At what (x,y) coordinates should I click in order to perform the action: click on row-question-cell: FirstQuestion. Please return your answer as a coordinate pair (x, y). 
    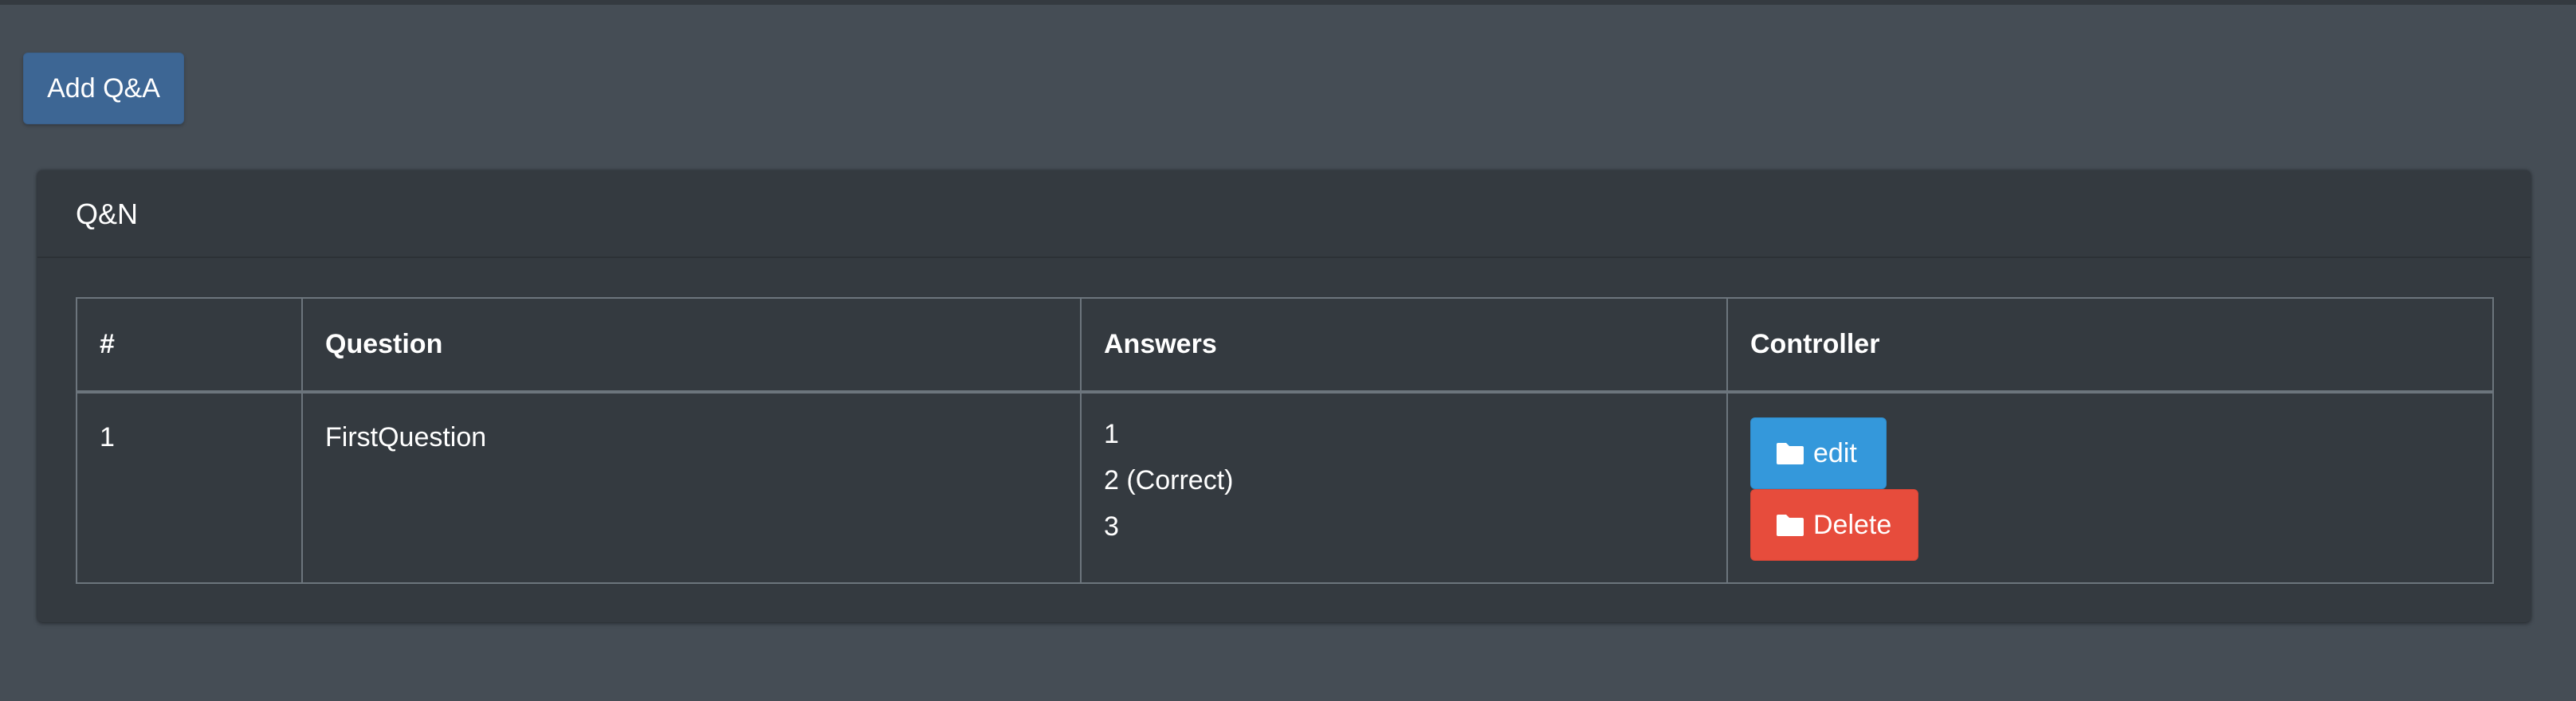
    Looking at the image, I should click on (691, 487).